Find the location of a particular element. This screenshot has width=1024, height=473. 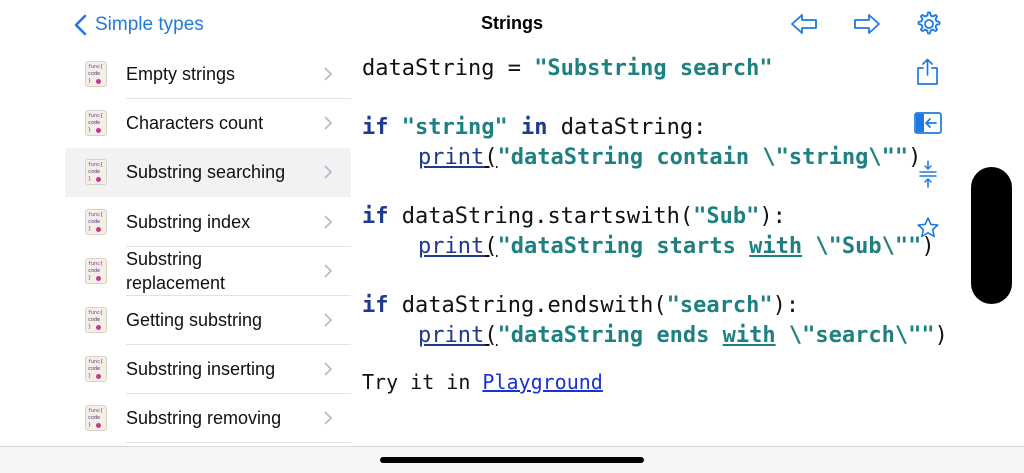

sidebar-item-label: Substring searching is located at coordinates (206, 172).